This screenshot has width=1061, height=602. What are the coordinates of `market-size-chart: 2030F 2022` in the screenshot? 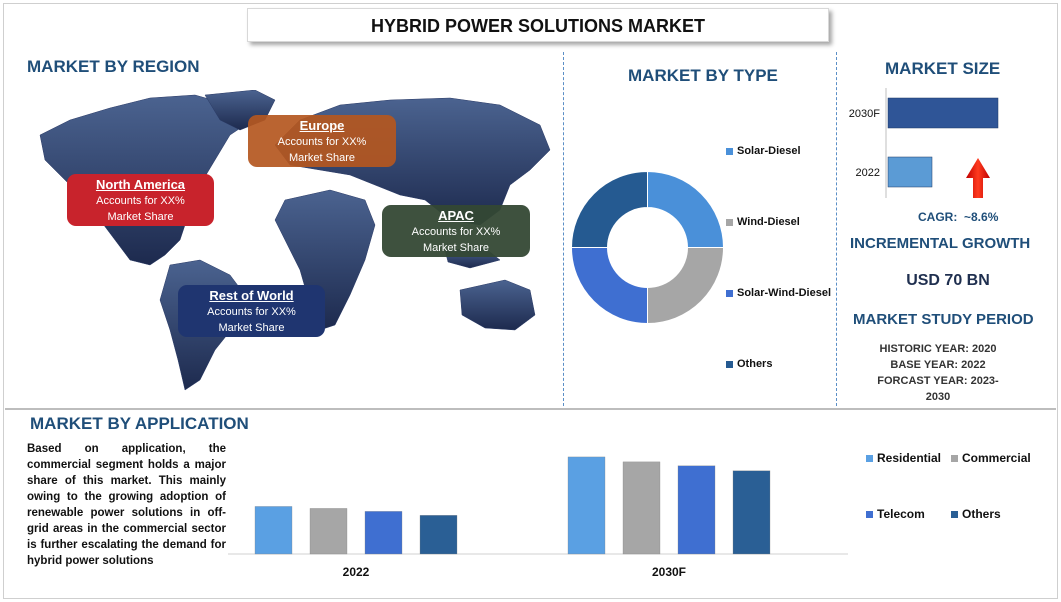 It's located at (924, 143).